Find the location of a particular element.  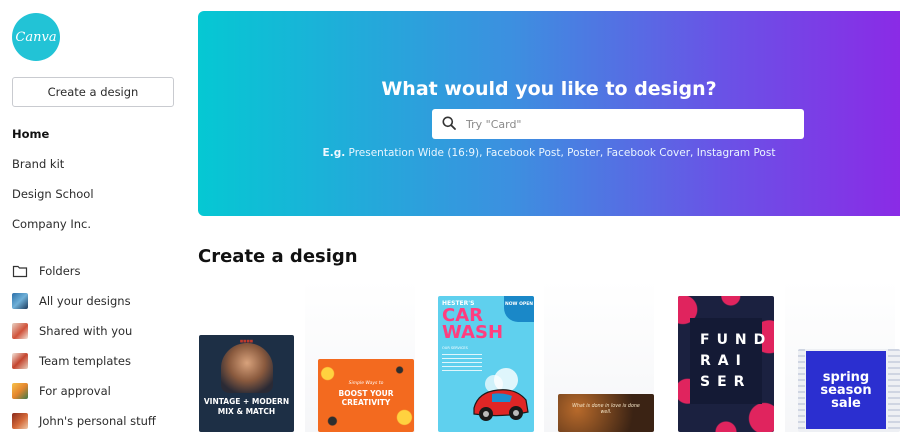

designs-thumbnail-icon is located at coordinates (20, 301).